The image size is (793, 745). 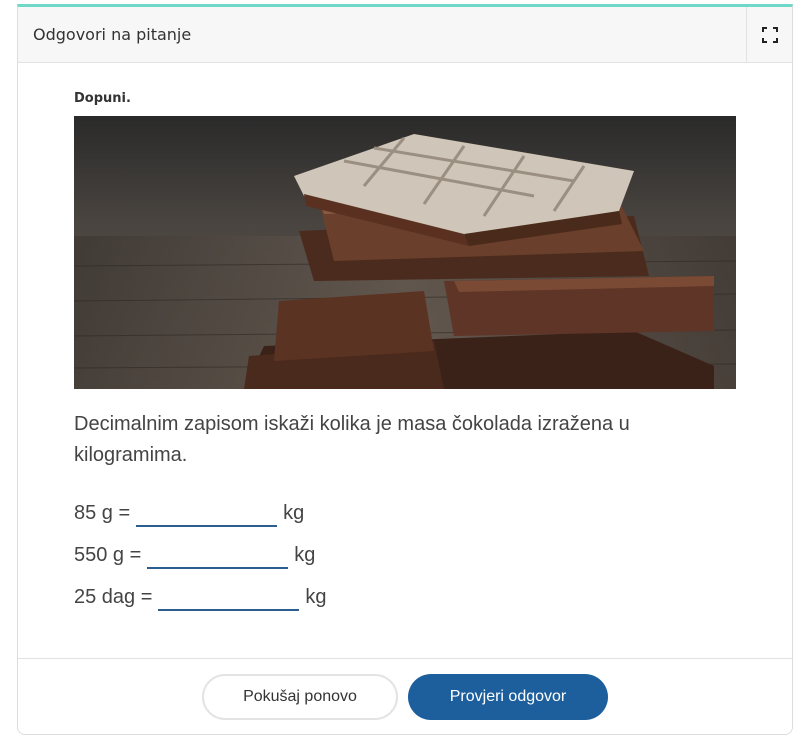 I want to click on instruction-text: Dopuni., so click(x=102, y=98).